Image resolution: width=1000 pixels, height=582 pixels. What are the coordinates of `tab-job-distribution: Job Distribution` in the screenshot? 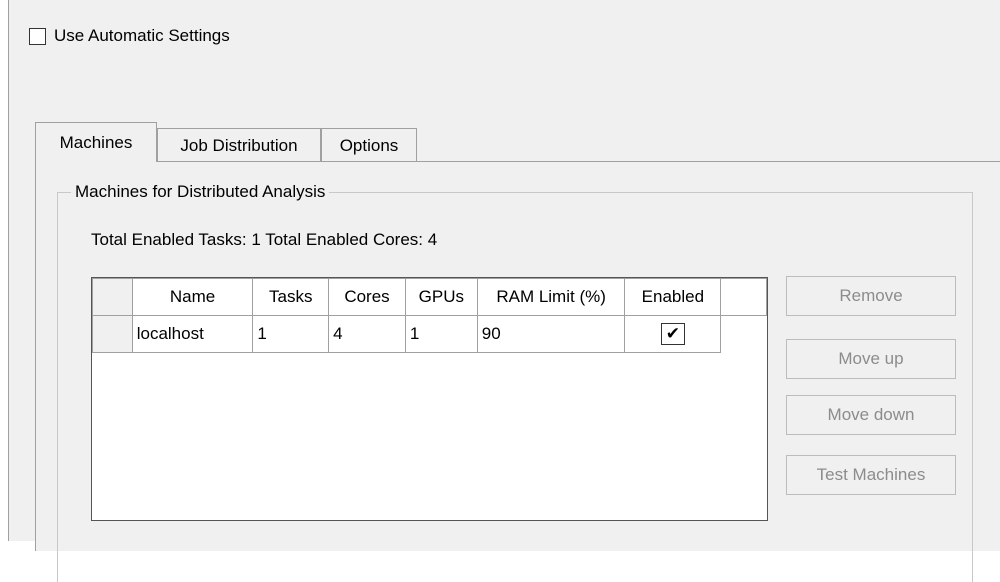 It's located at (239, 145).